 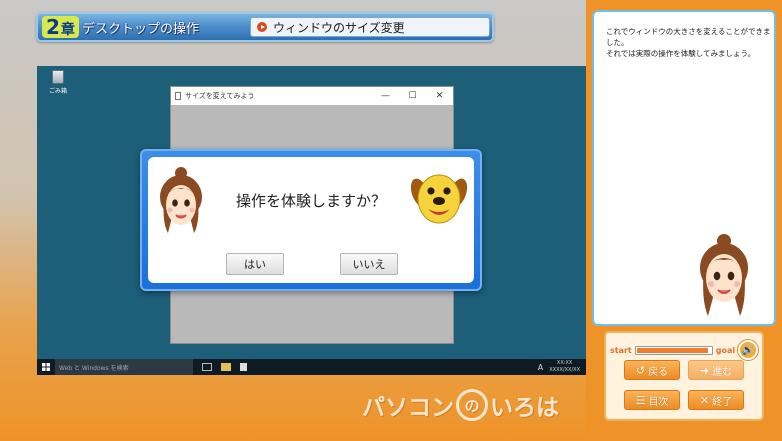 I want to click on chapter-number-badge: 2 章, so click(x=60, y=27).